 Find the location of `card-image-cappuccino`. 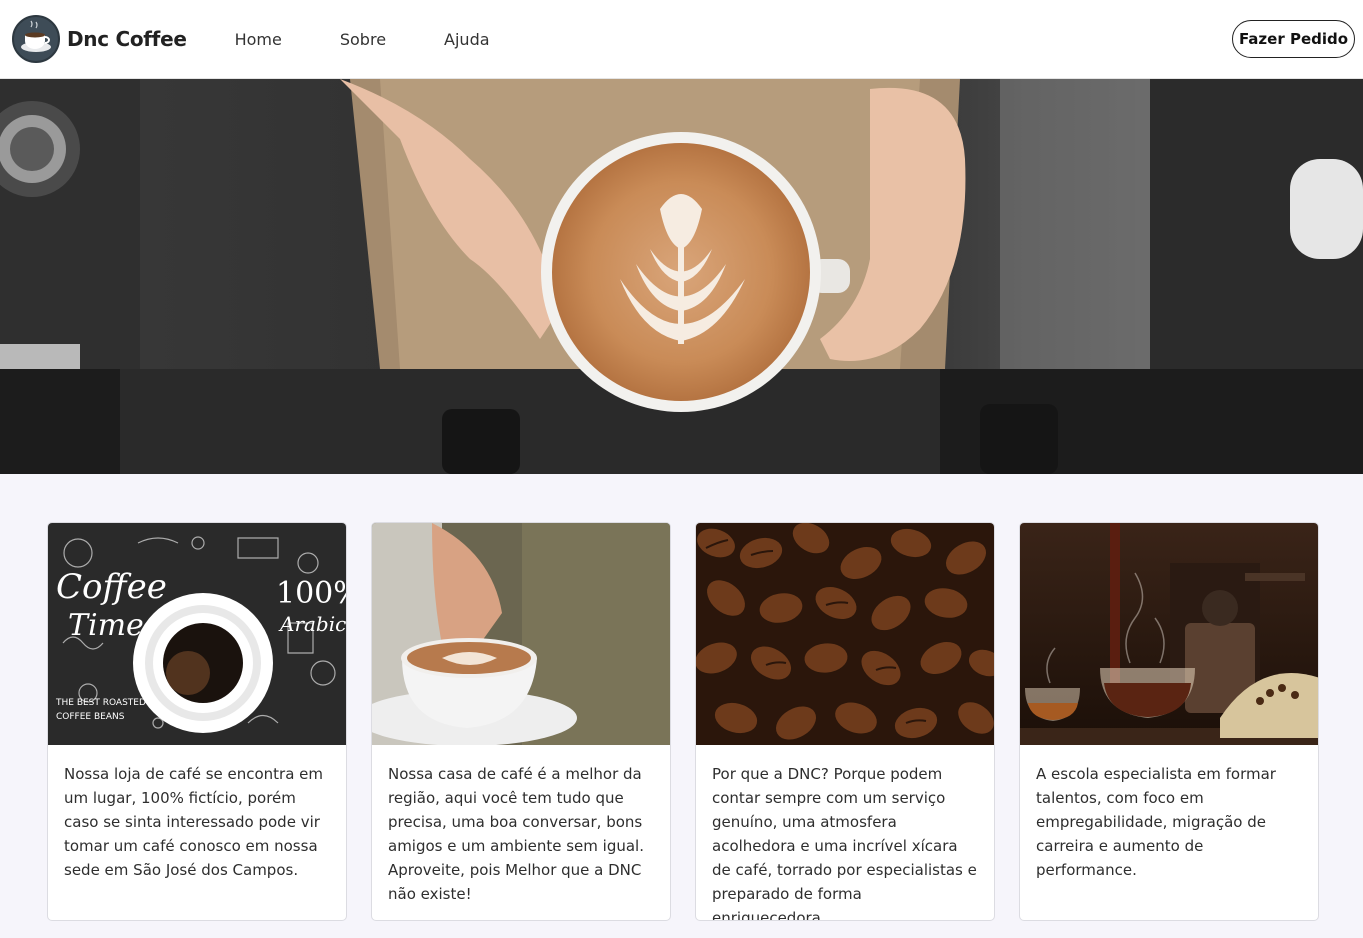

card-image-cappuccino is located at coordinates (521, 634).